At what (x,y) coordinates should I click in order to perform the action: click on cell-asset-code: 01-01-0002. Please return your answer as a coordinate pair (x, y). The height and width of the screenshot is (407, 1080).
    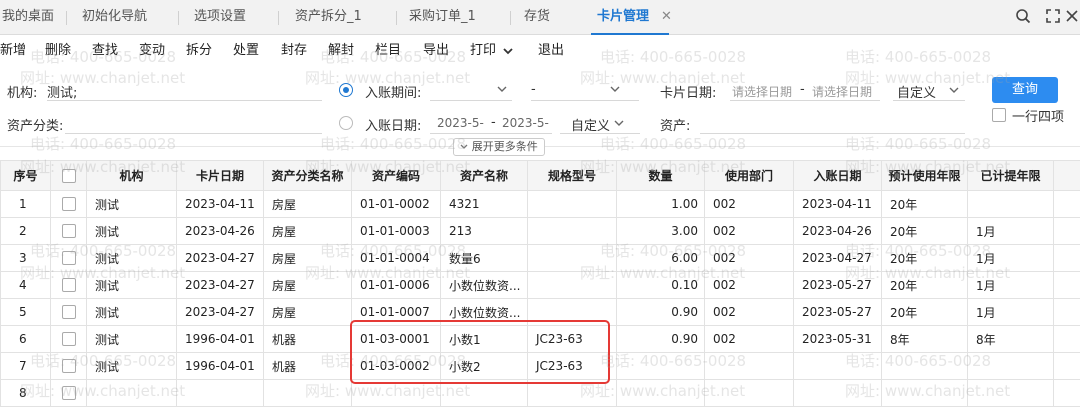
    Looking at the image, I should click on (396, 204).